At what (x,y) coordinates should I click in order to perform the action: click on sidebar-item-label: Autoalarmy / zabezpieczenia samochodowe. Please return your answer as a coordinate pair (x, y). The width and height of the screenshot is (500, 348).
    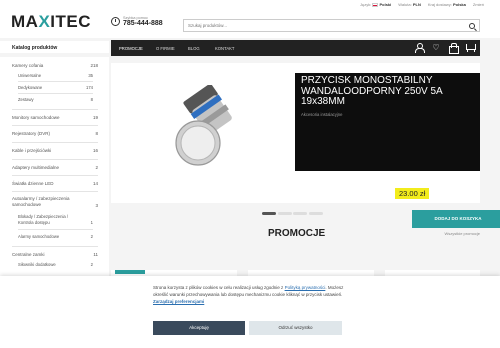
    Looking at the image, I should click on (41, 201).